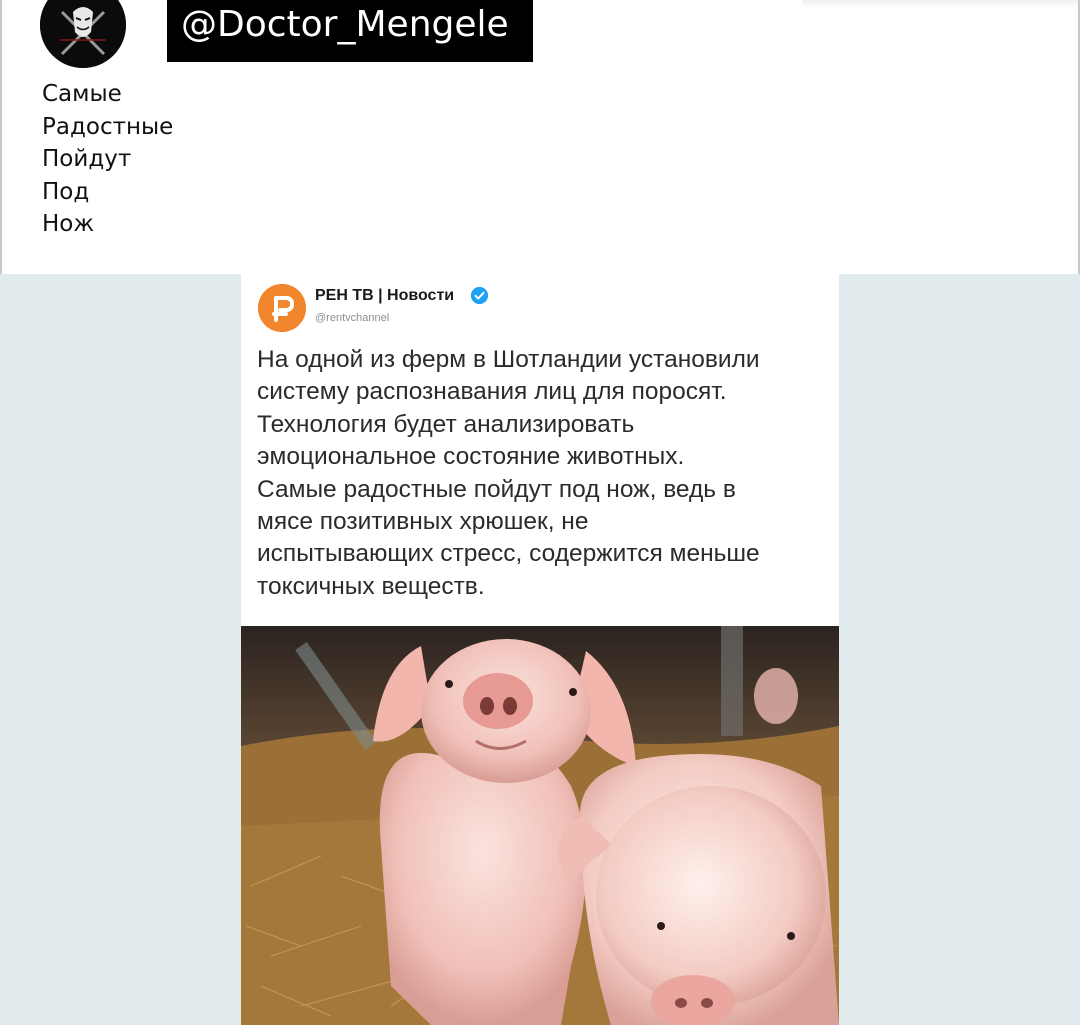 The width and height of the screenshot is (1080, 1025). I want to click on post-caption: Самые Радостные Пойдут Под Нож, so click(107, 159).